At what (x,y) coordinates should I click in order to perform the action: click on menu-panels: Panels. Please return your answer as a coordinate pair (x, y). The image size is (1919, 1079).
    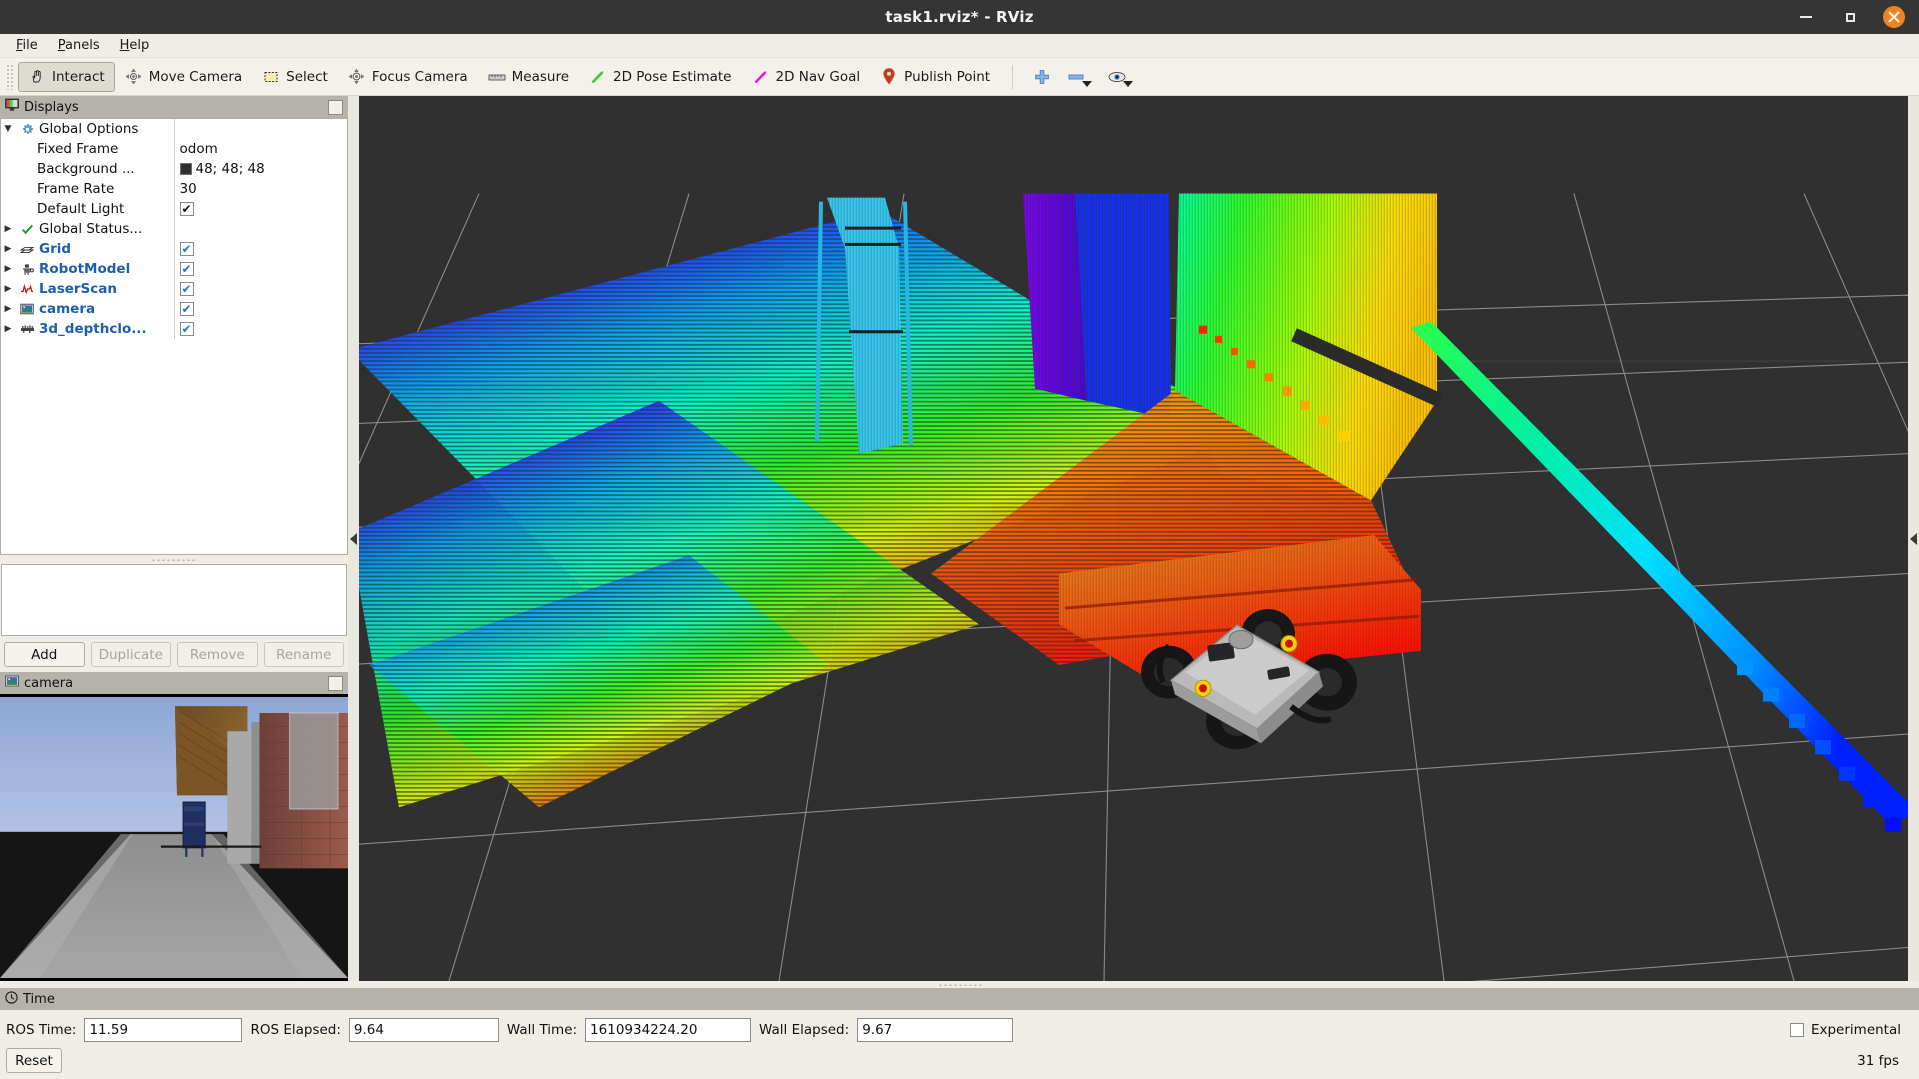
    Looking at the image, I should click on (79, 45).